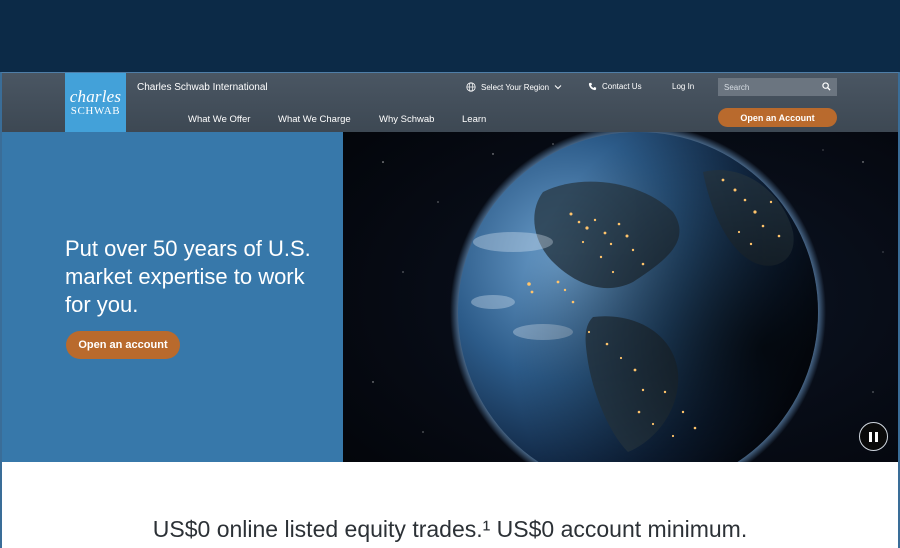  What do you see at coordinates (558, 87) in the screenshot?
I see `chevron-down-icon` at bounding box center [558, 87].